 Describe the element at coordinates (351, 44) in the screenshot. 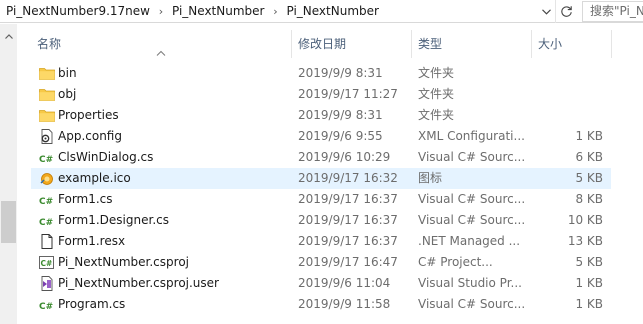

I see `column-header-date: 修改日期` at that location.